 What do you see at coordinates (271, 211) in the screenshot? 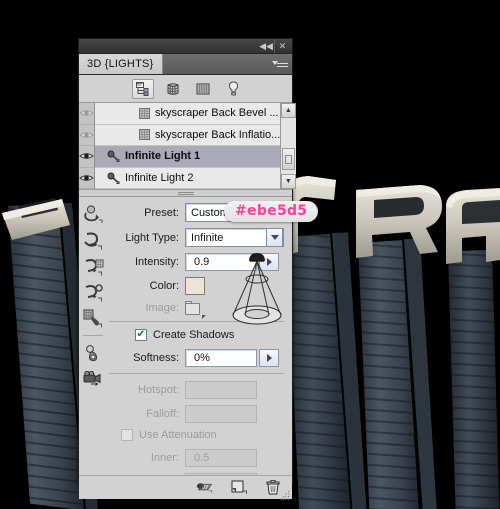
I see `color-hex-tooltip: #ebe5d5` at bounding box center [271, 211].